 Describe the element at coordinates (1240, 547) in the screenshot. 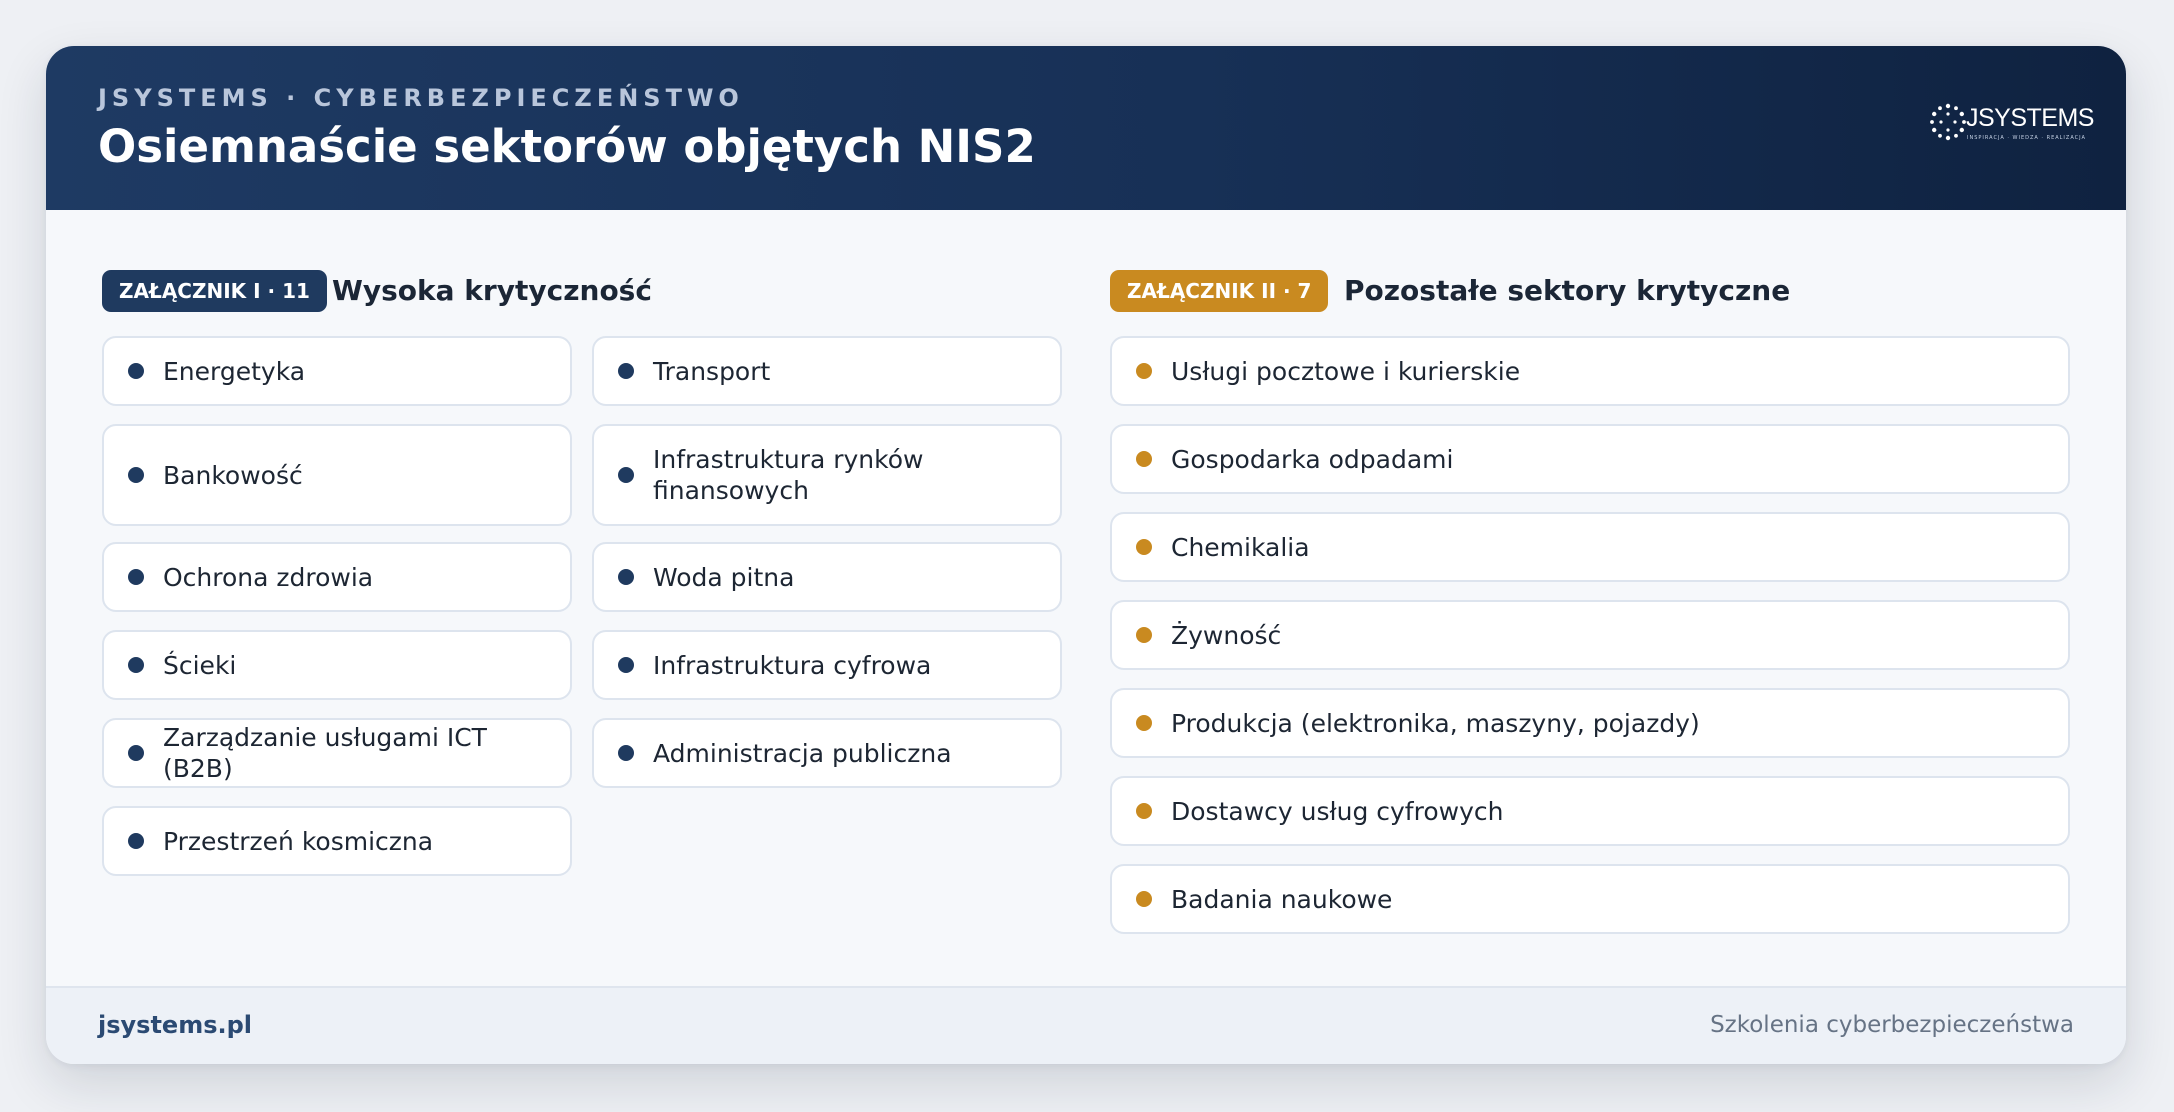

I see `sector-label: Chemikalia` at that location.